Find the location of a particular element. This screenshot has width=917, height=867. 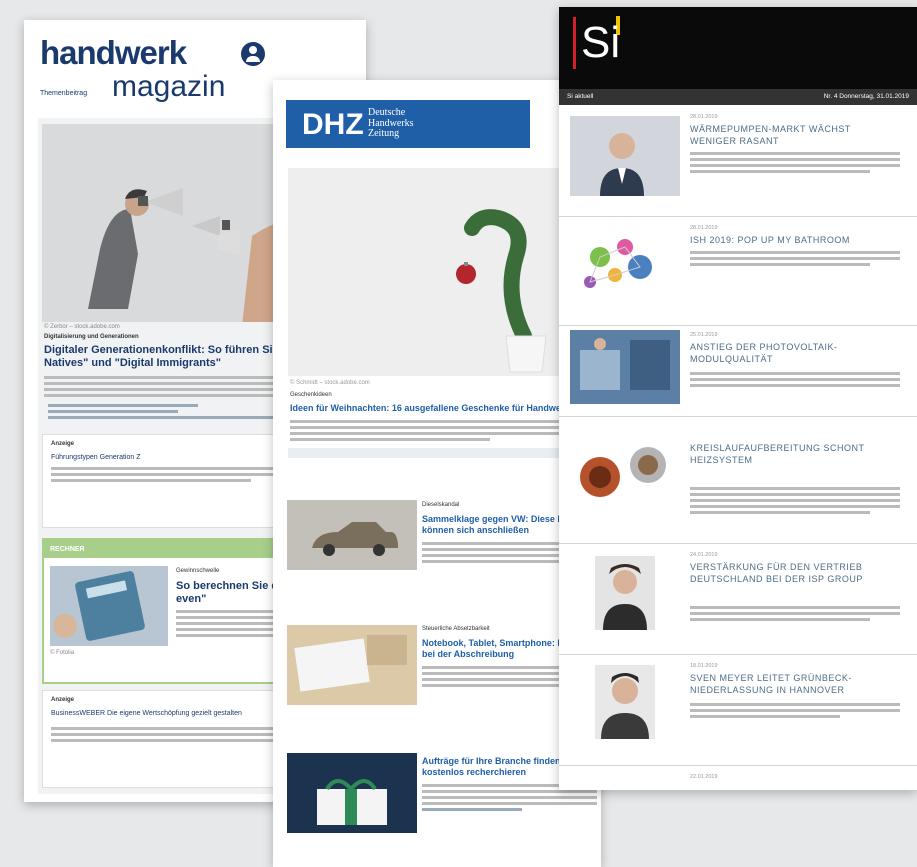

user-icon is located at coordinates (253, 54).